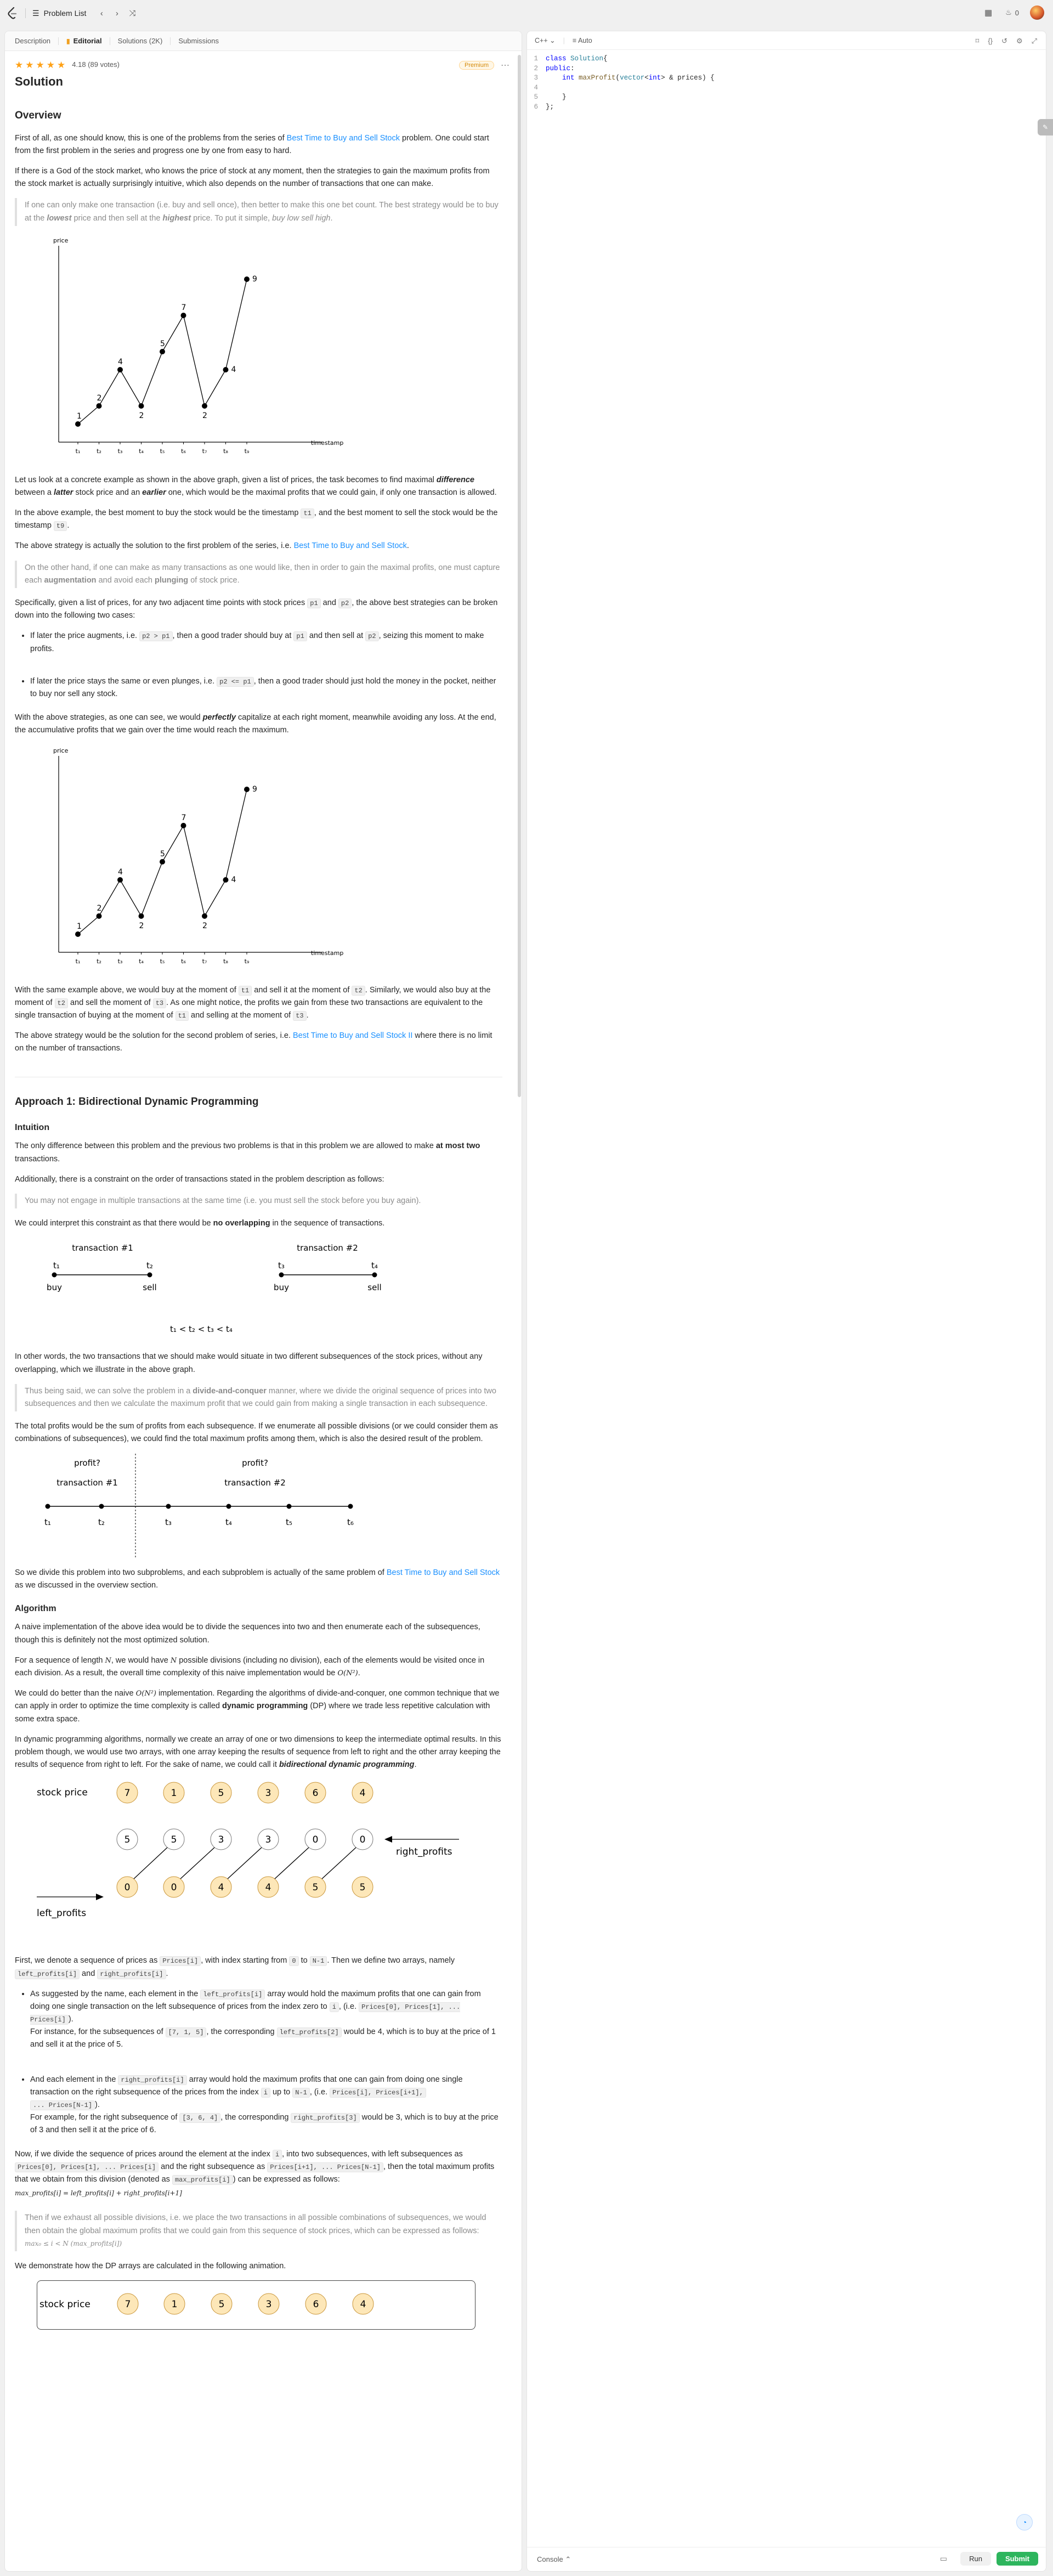 The height and width of the screenshot is (2576, 1053). Describe the element at coordinates (13, 13) in the screenshot. I see `leetcode-logo-icon` at that location.